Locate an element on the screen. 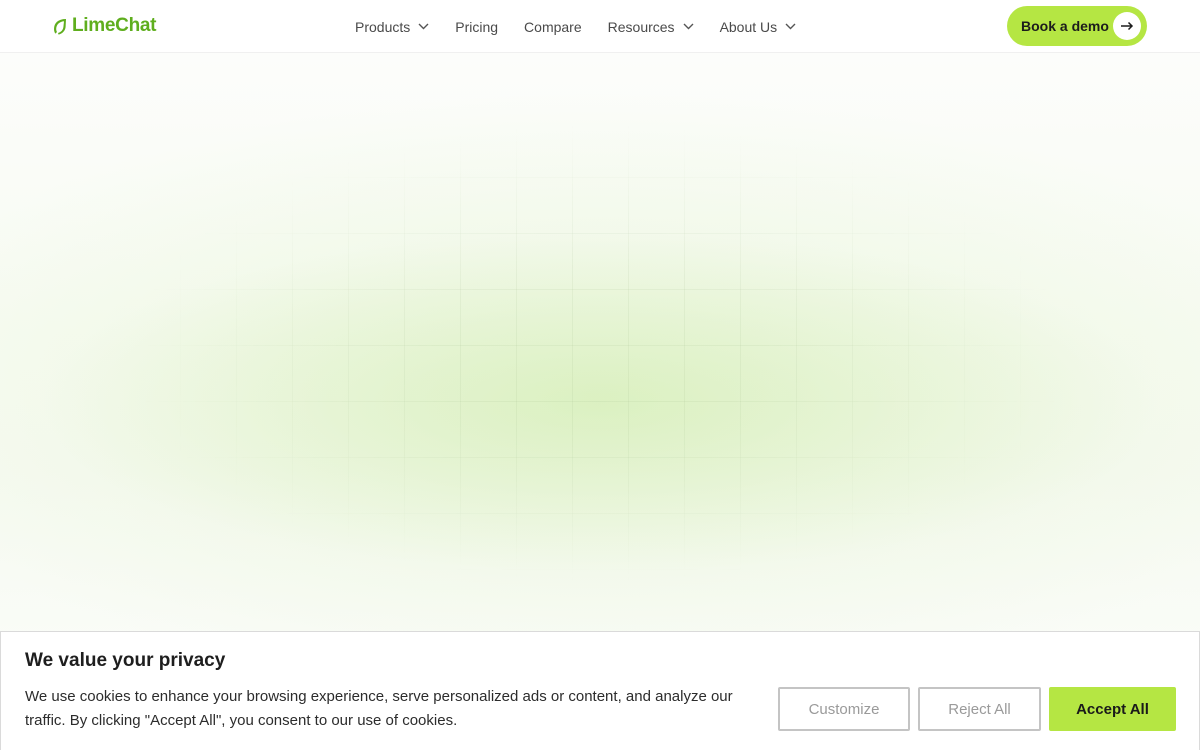 This screenshot has height=750, width=1200. leaf-icon is located at coordinates (60, 26).